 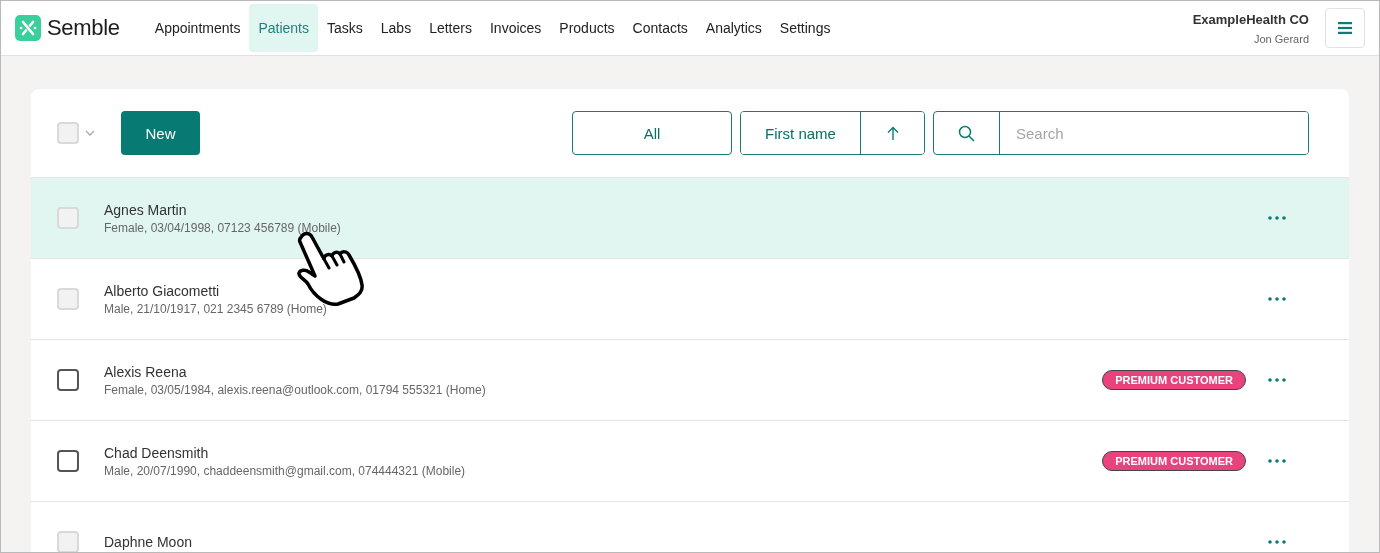 I want to click on sort-field-button: First name, so click(x=801, y=133).